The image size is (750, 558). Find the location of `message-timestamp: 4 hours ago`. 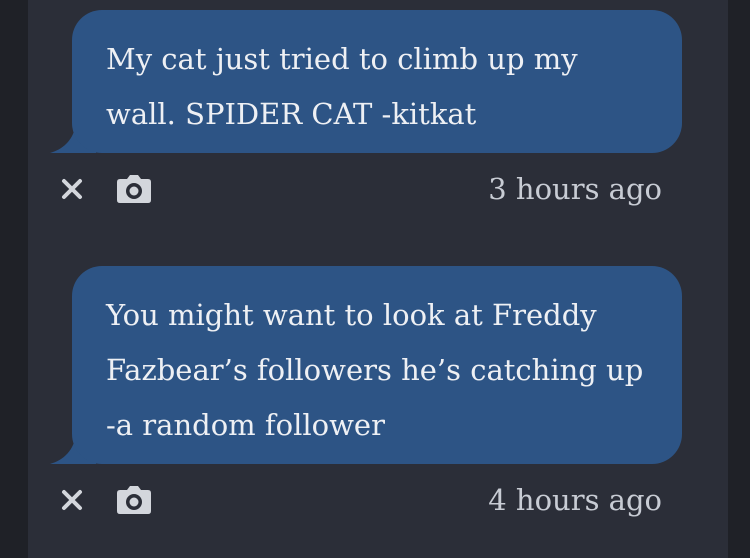

message-timestamp: 4 hours ago is located at coordinates (575, 500).